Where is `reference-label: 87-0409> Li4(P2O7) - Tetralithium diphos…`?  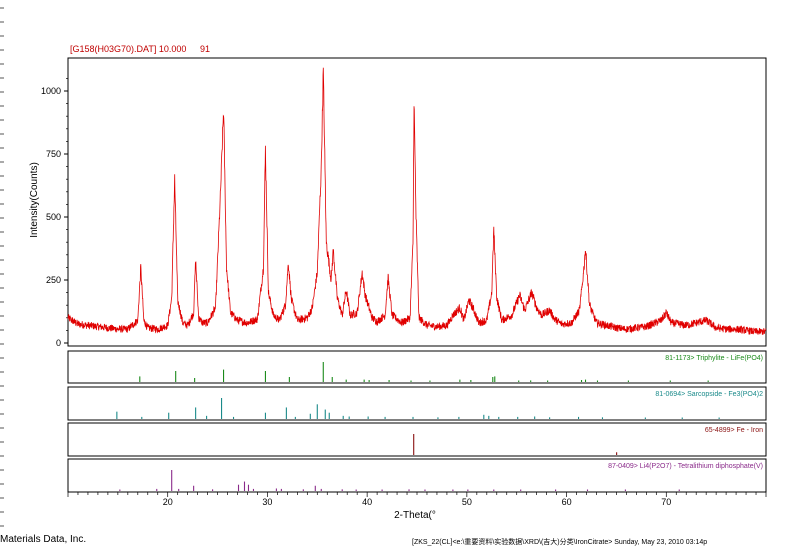 reference-label: 87-0409> Li4(P2O7) - Tetralithium diphos… is located at coordinates (685, 466).